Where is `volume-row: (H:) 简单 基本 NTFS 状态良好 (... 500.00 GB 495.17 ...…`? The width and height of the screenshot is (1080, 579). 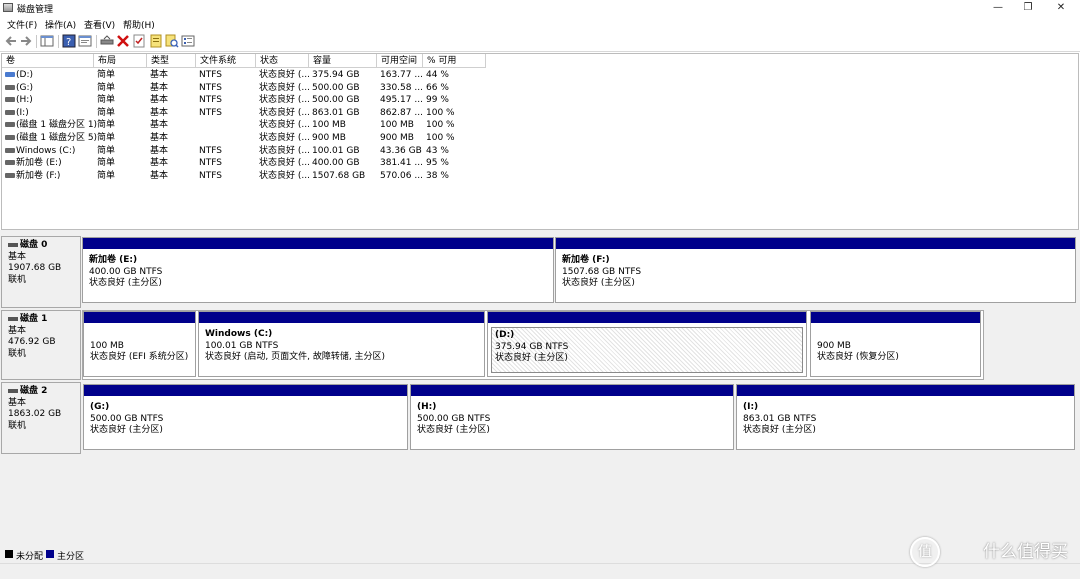
volume-row: (H:) 简单 基本 NTFS 状态良好 (... 500.00 GB 495.17 ...… is located at coordinates (540, 100).